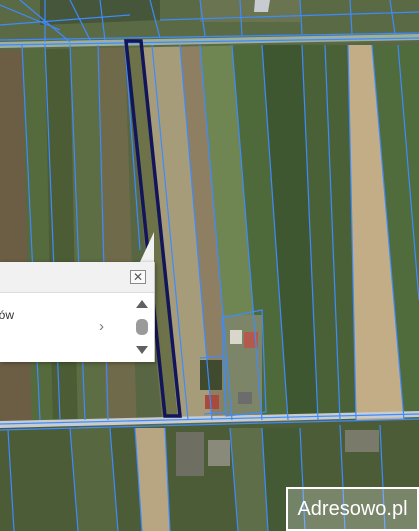 This screenshot has width=419, height=531. I want to click on popup-pointer, so click(147, 247).